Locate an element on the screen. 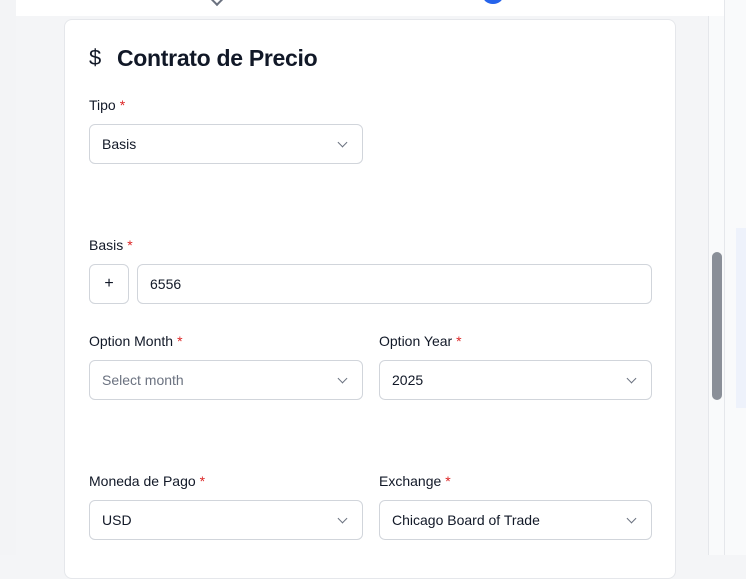  card-header: $ Contrato de Precio is located at coordinates (203, 58).